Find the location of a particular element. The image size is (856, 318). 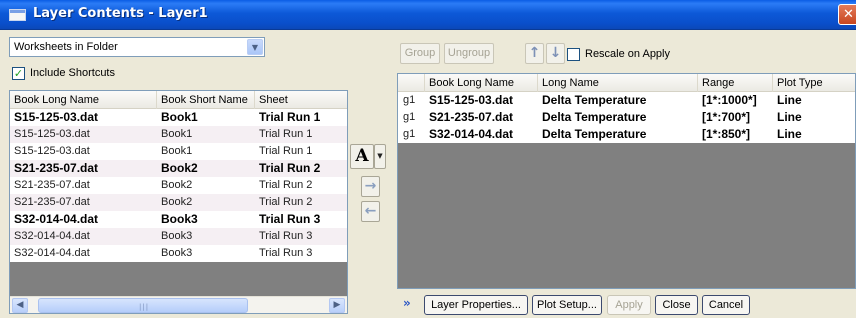

cancel-button: Cancel is located at coordinates (726, 305).